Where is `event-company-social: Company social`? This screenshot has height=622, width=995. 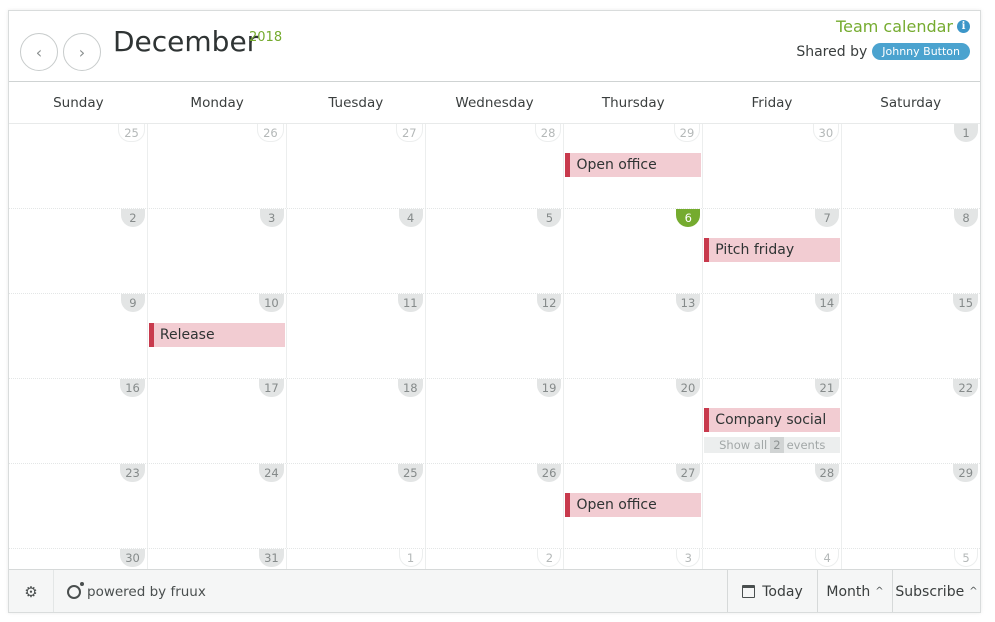
event-company-social: Company social is located at coordinates (772, 420).